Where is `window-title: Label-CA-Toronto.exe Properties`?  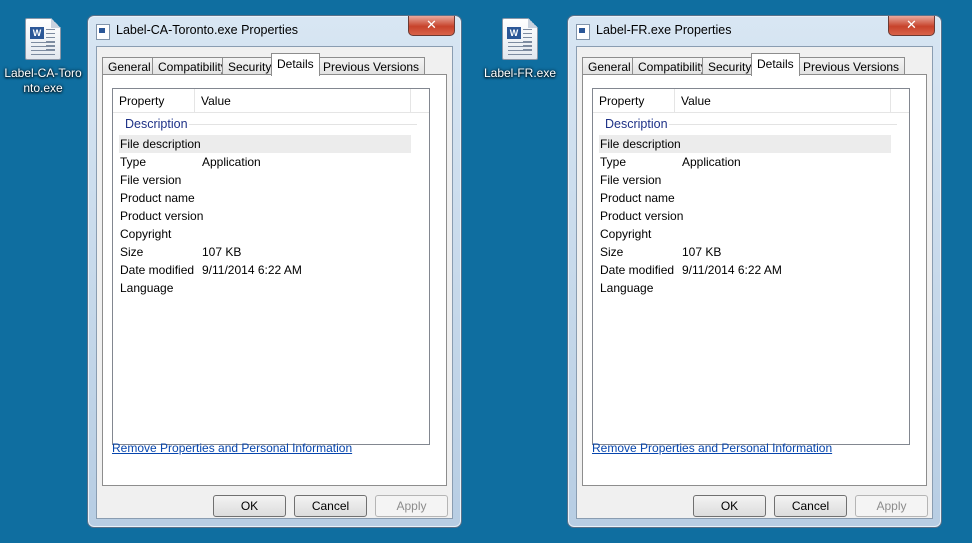
window-title: Label-CA-Toronto.exe Properties is located at coordinates (207, 30).